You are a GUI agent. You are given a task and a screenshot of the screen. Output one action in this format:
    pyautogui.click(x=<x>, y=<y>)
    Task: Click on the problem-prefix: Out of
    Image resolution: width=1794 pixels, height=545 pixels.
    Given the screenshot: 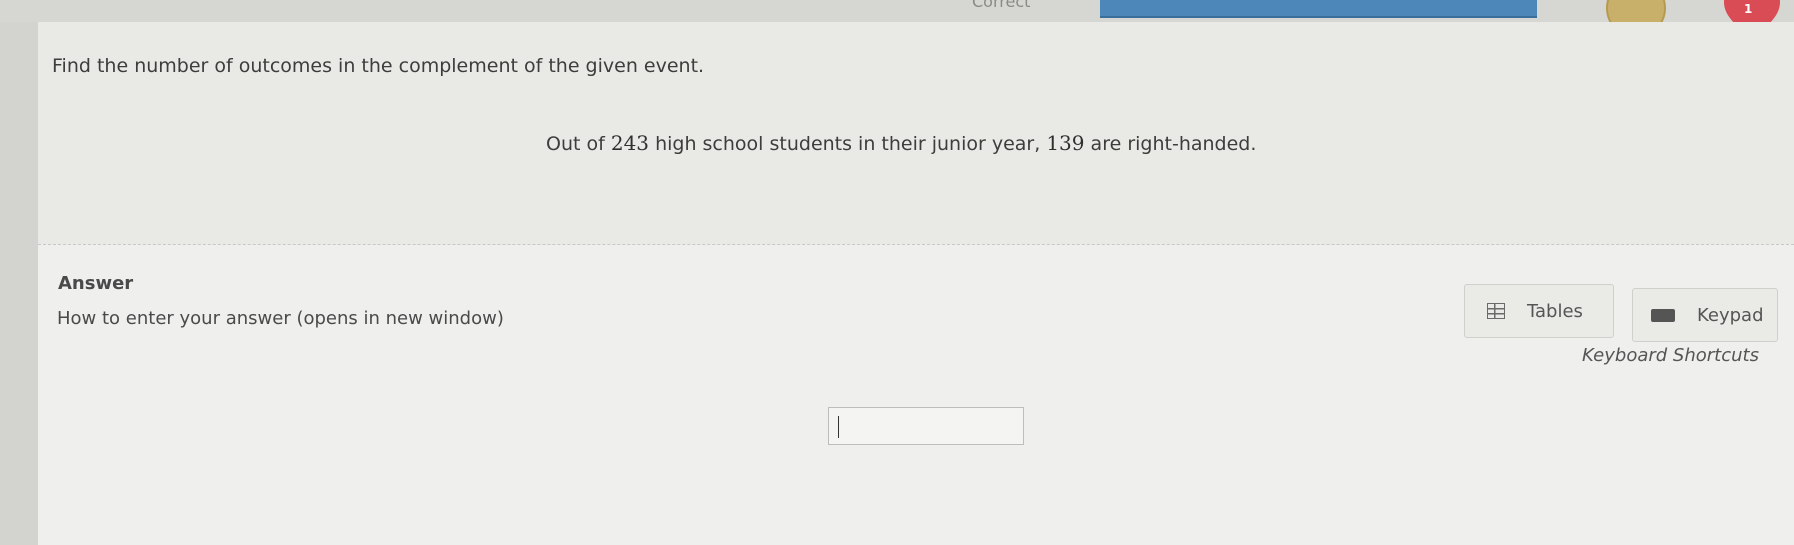 What is the action you would take?
    pyautogui.click(x=578, y=144)
    